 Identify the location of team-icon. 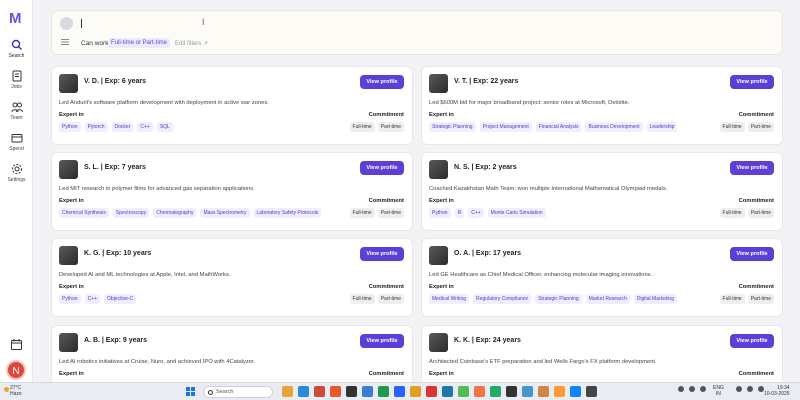
(17, 107).